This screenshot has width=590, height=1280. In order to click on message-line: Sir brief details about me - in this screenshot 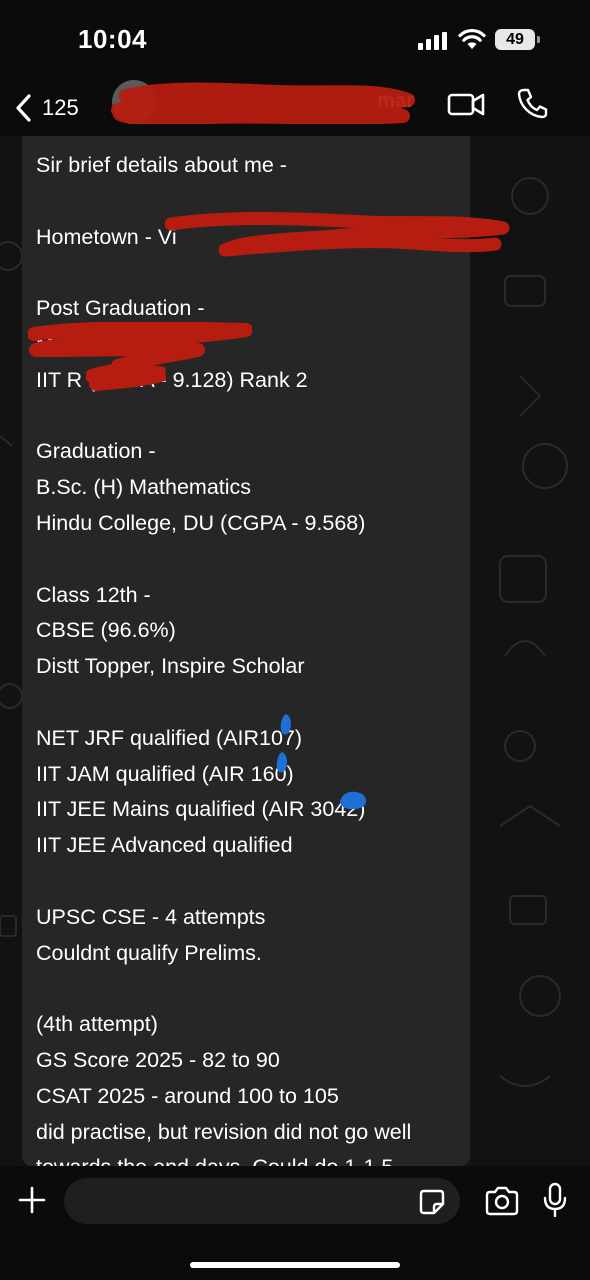, I will do `click(161, 165)`.